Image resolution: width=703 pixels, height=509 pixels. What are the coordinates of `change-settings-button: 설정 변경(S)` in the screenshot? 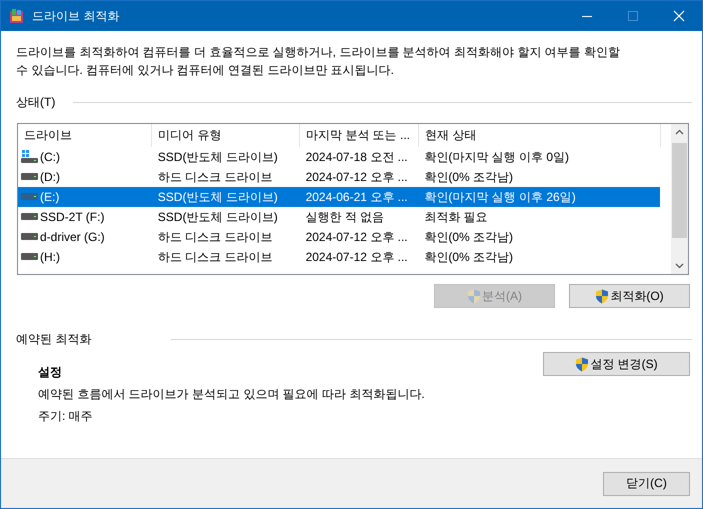 It's located at (616, 364).